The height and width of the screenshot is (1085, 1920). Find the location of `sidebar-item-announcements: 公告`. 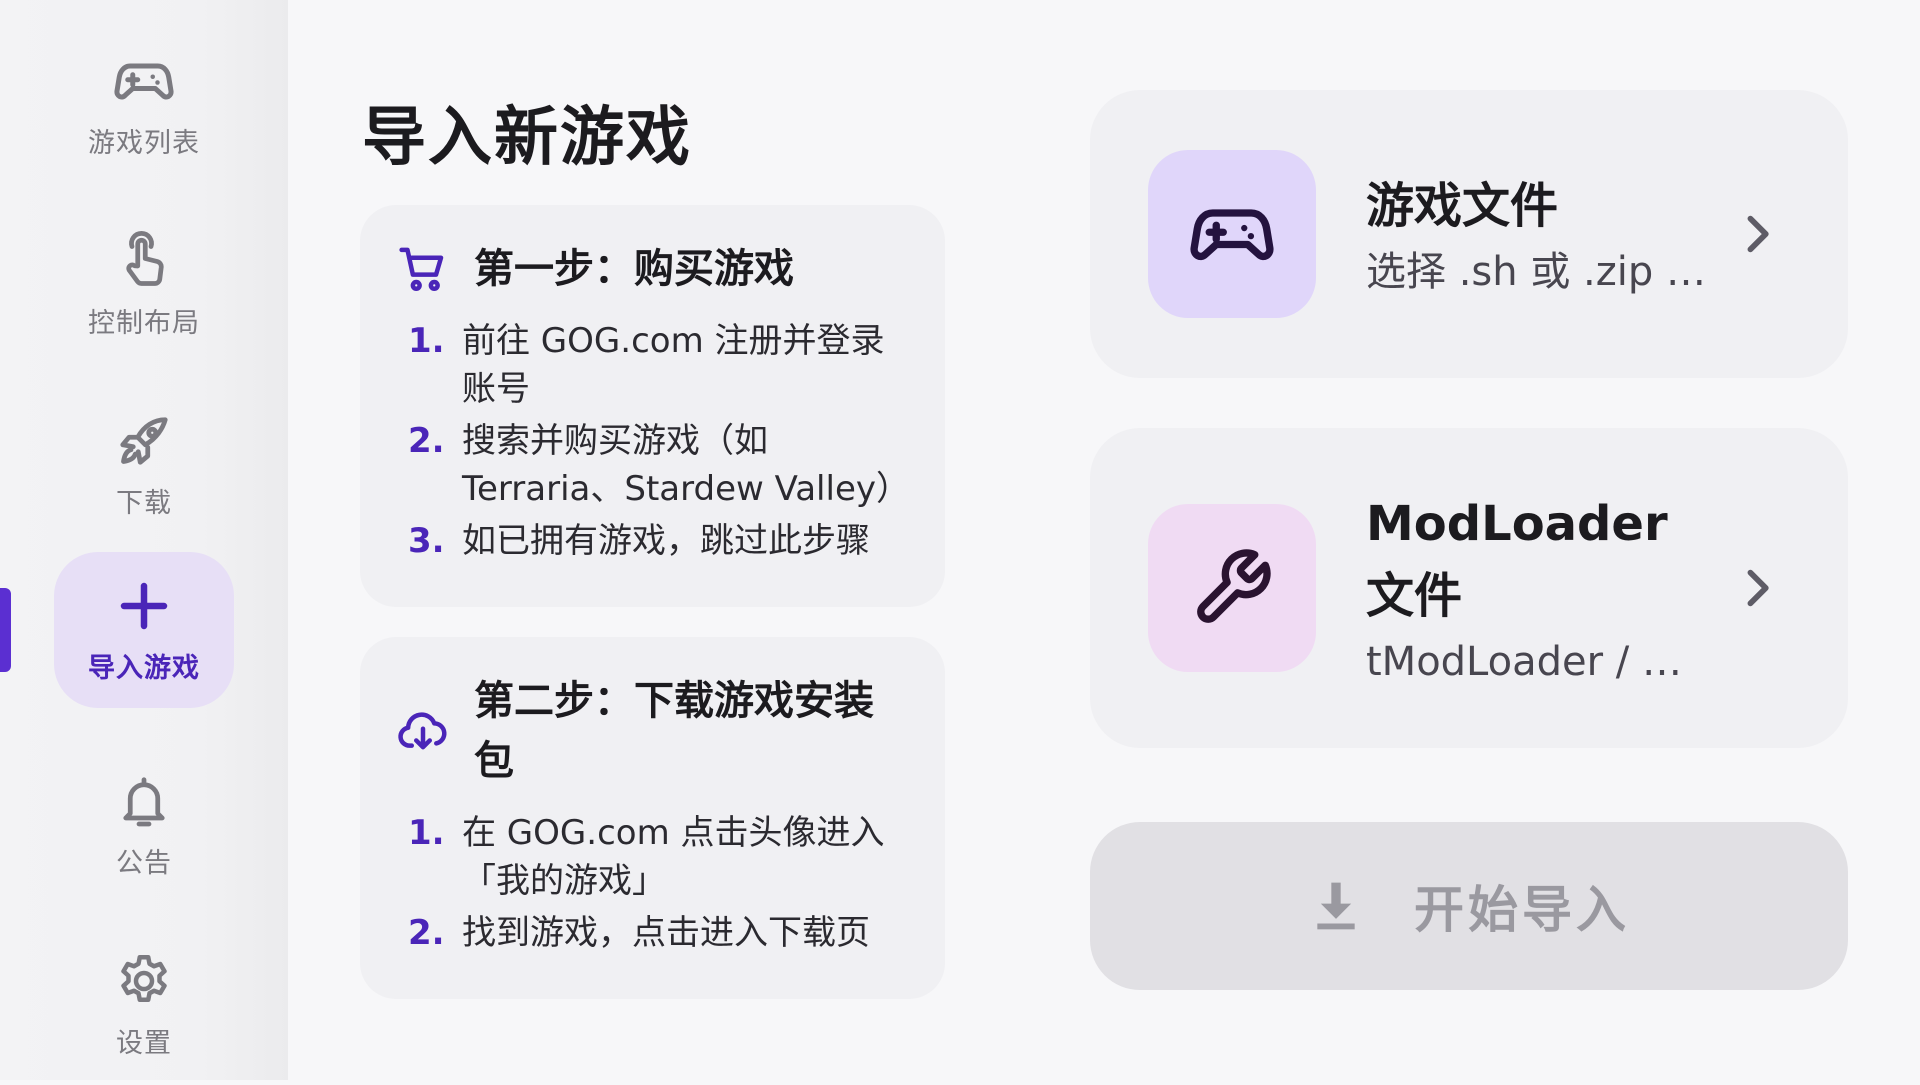

sidebar-item-announcements: 公告 is located at coordinates (144, 825).